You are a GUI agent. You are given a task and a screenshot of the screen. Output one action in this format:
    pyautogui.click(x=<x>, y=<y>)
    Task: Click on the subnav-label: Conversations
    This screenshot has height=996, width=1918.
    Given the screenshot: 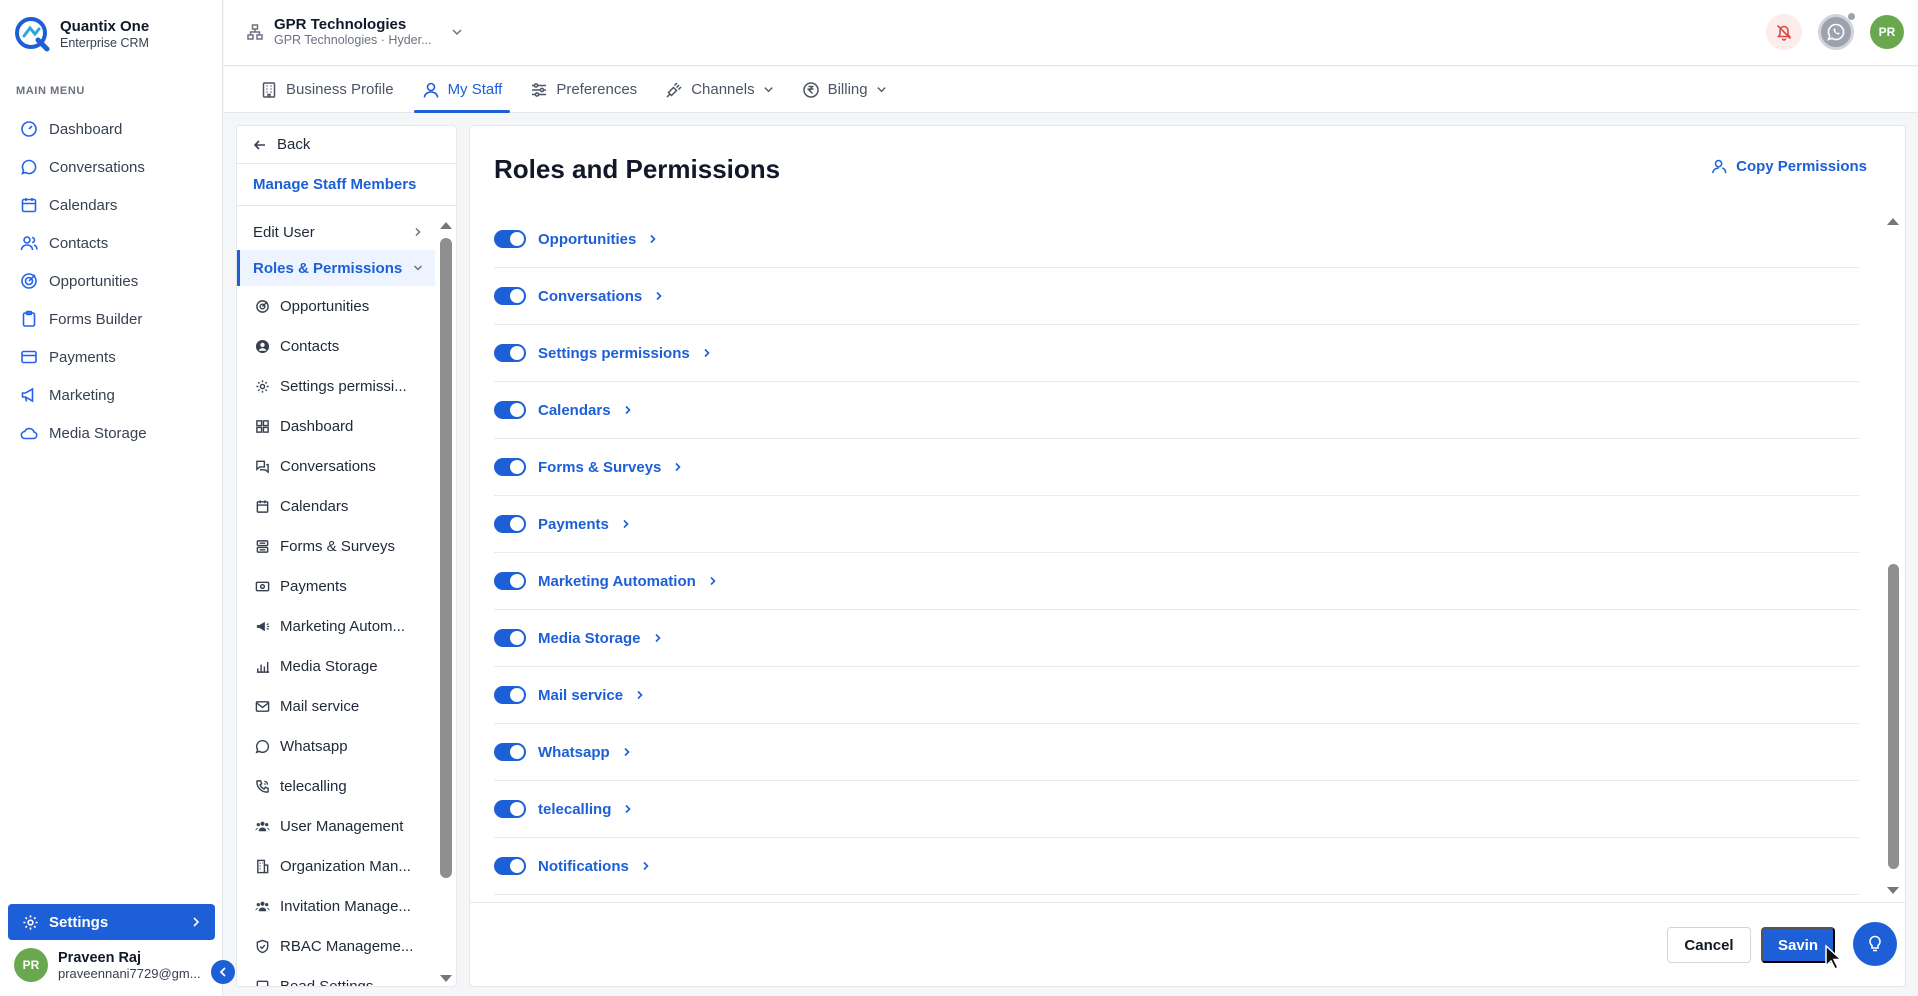 What is the action you would take?
    pyautogui.click(x=328, y=466)
    